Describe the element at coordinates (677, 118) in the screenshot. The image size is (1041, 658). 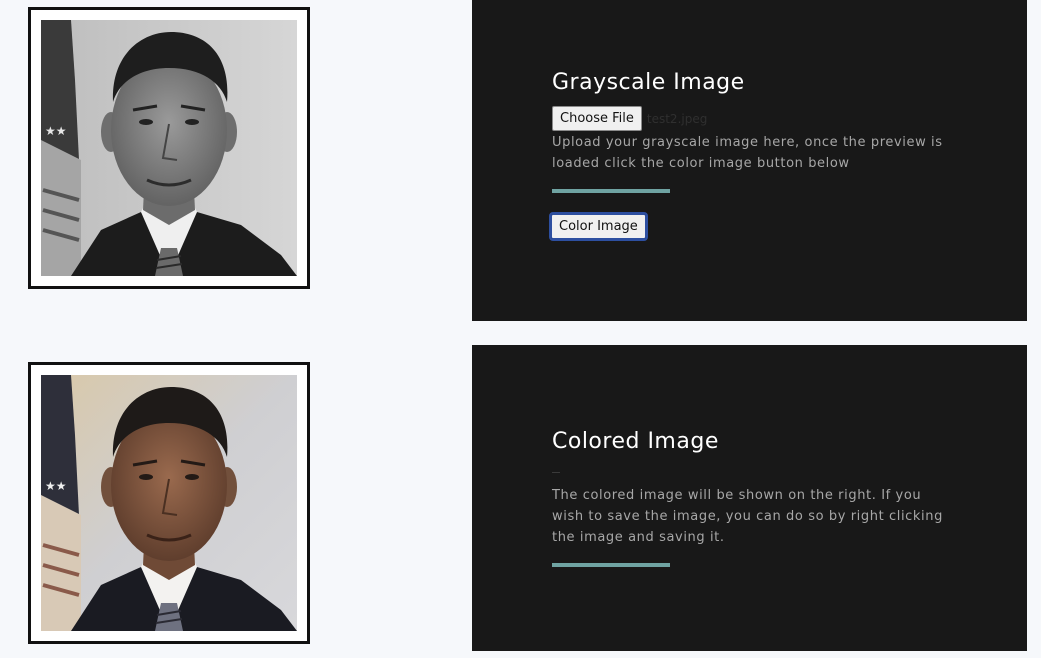
I see `selected-file-name: test2.jpeg` at that location.